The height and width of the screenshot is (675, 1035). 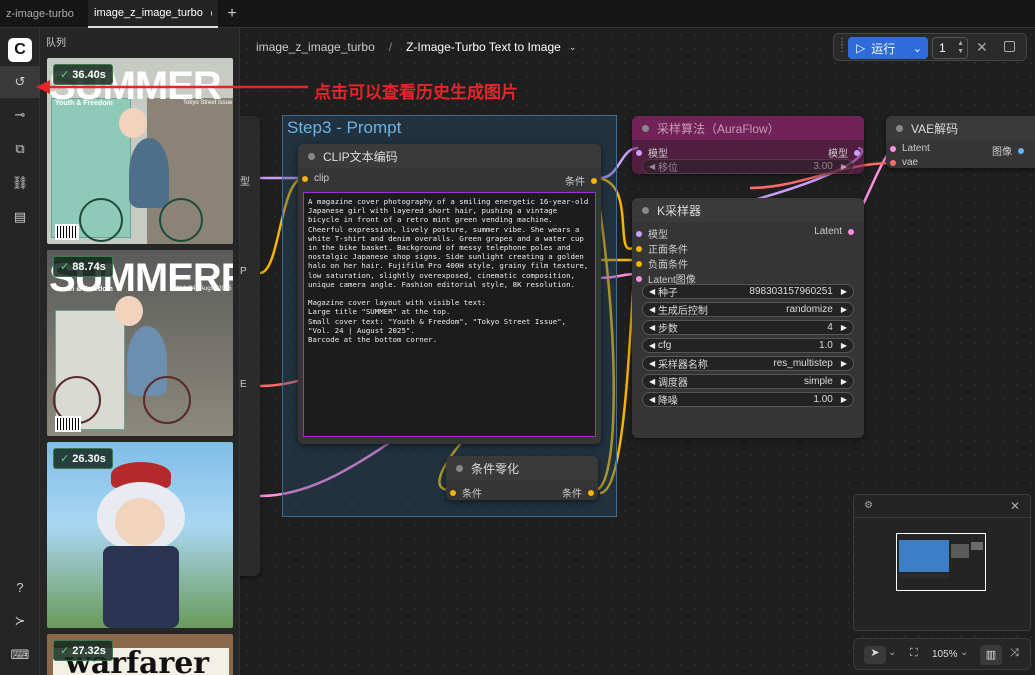 I want to click on time-value: 27.32s, so click(x=89, y=651).